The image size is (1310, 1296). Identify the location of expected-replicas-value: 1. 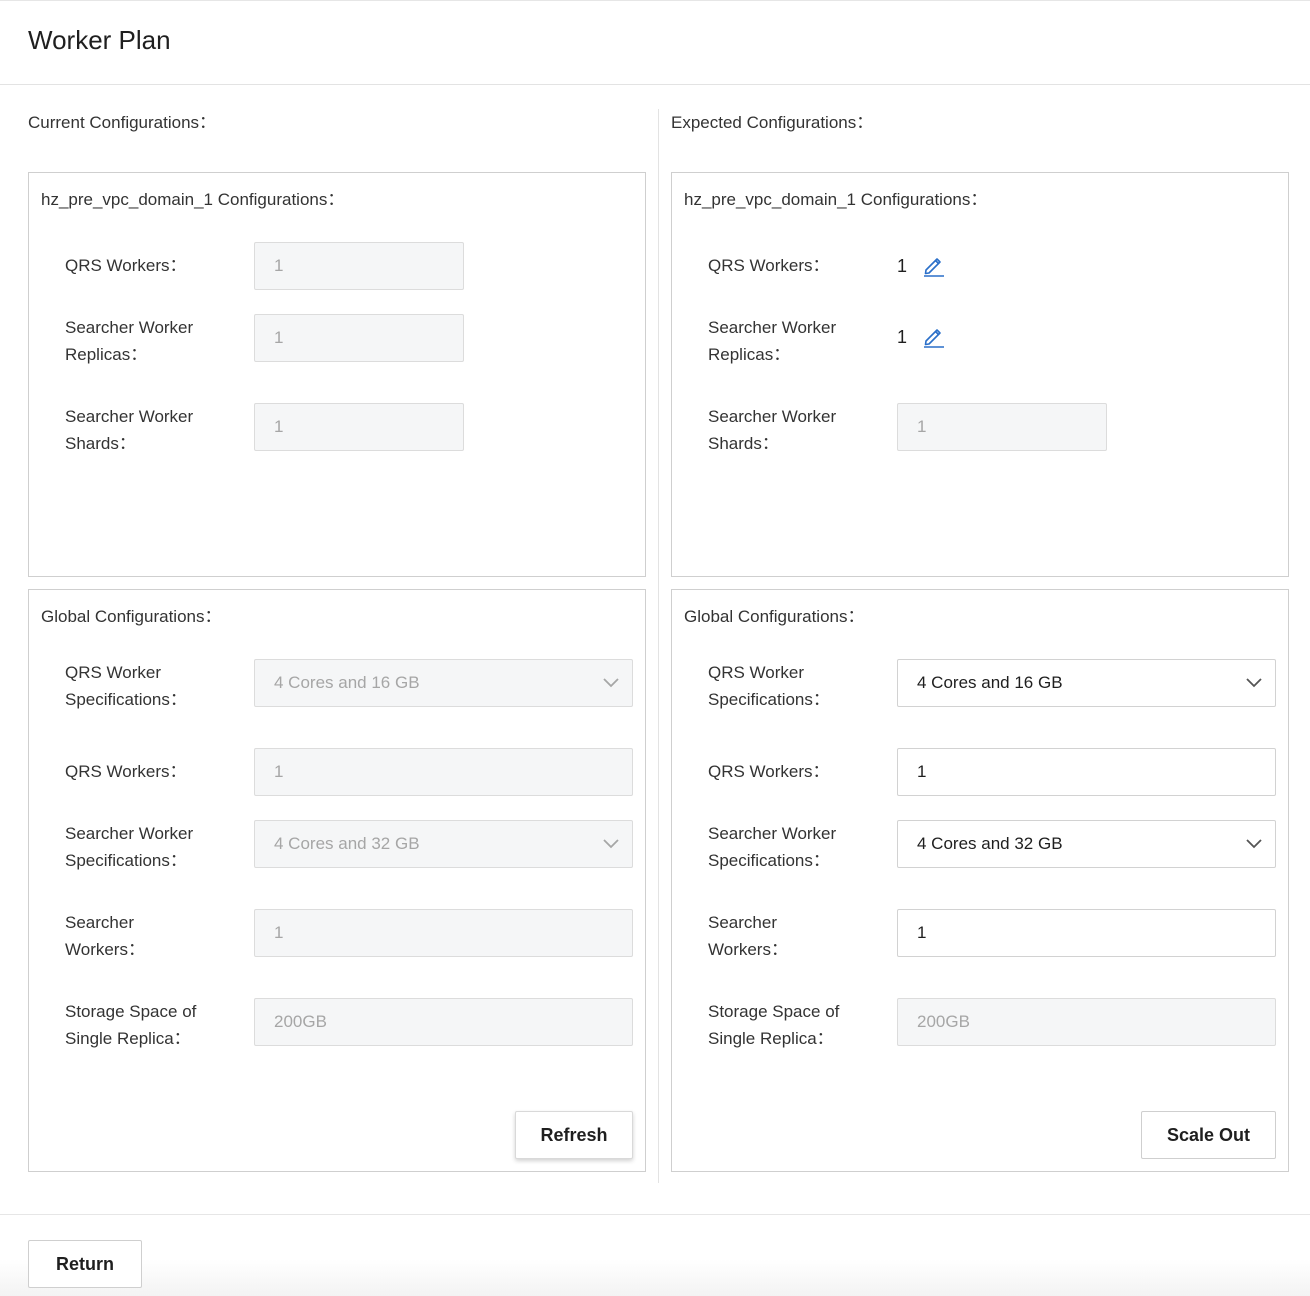
(902, 337).